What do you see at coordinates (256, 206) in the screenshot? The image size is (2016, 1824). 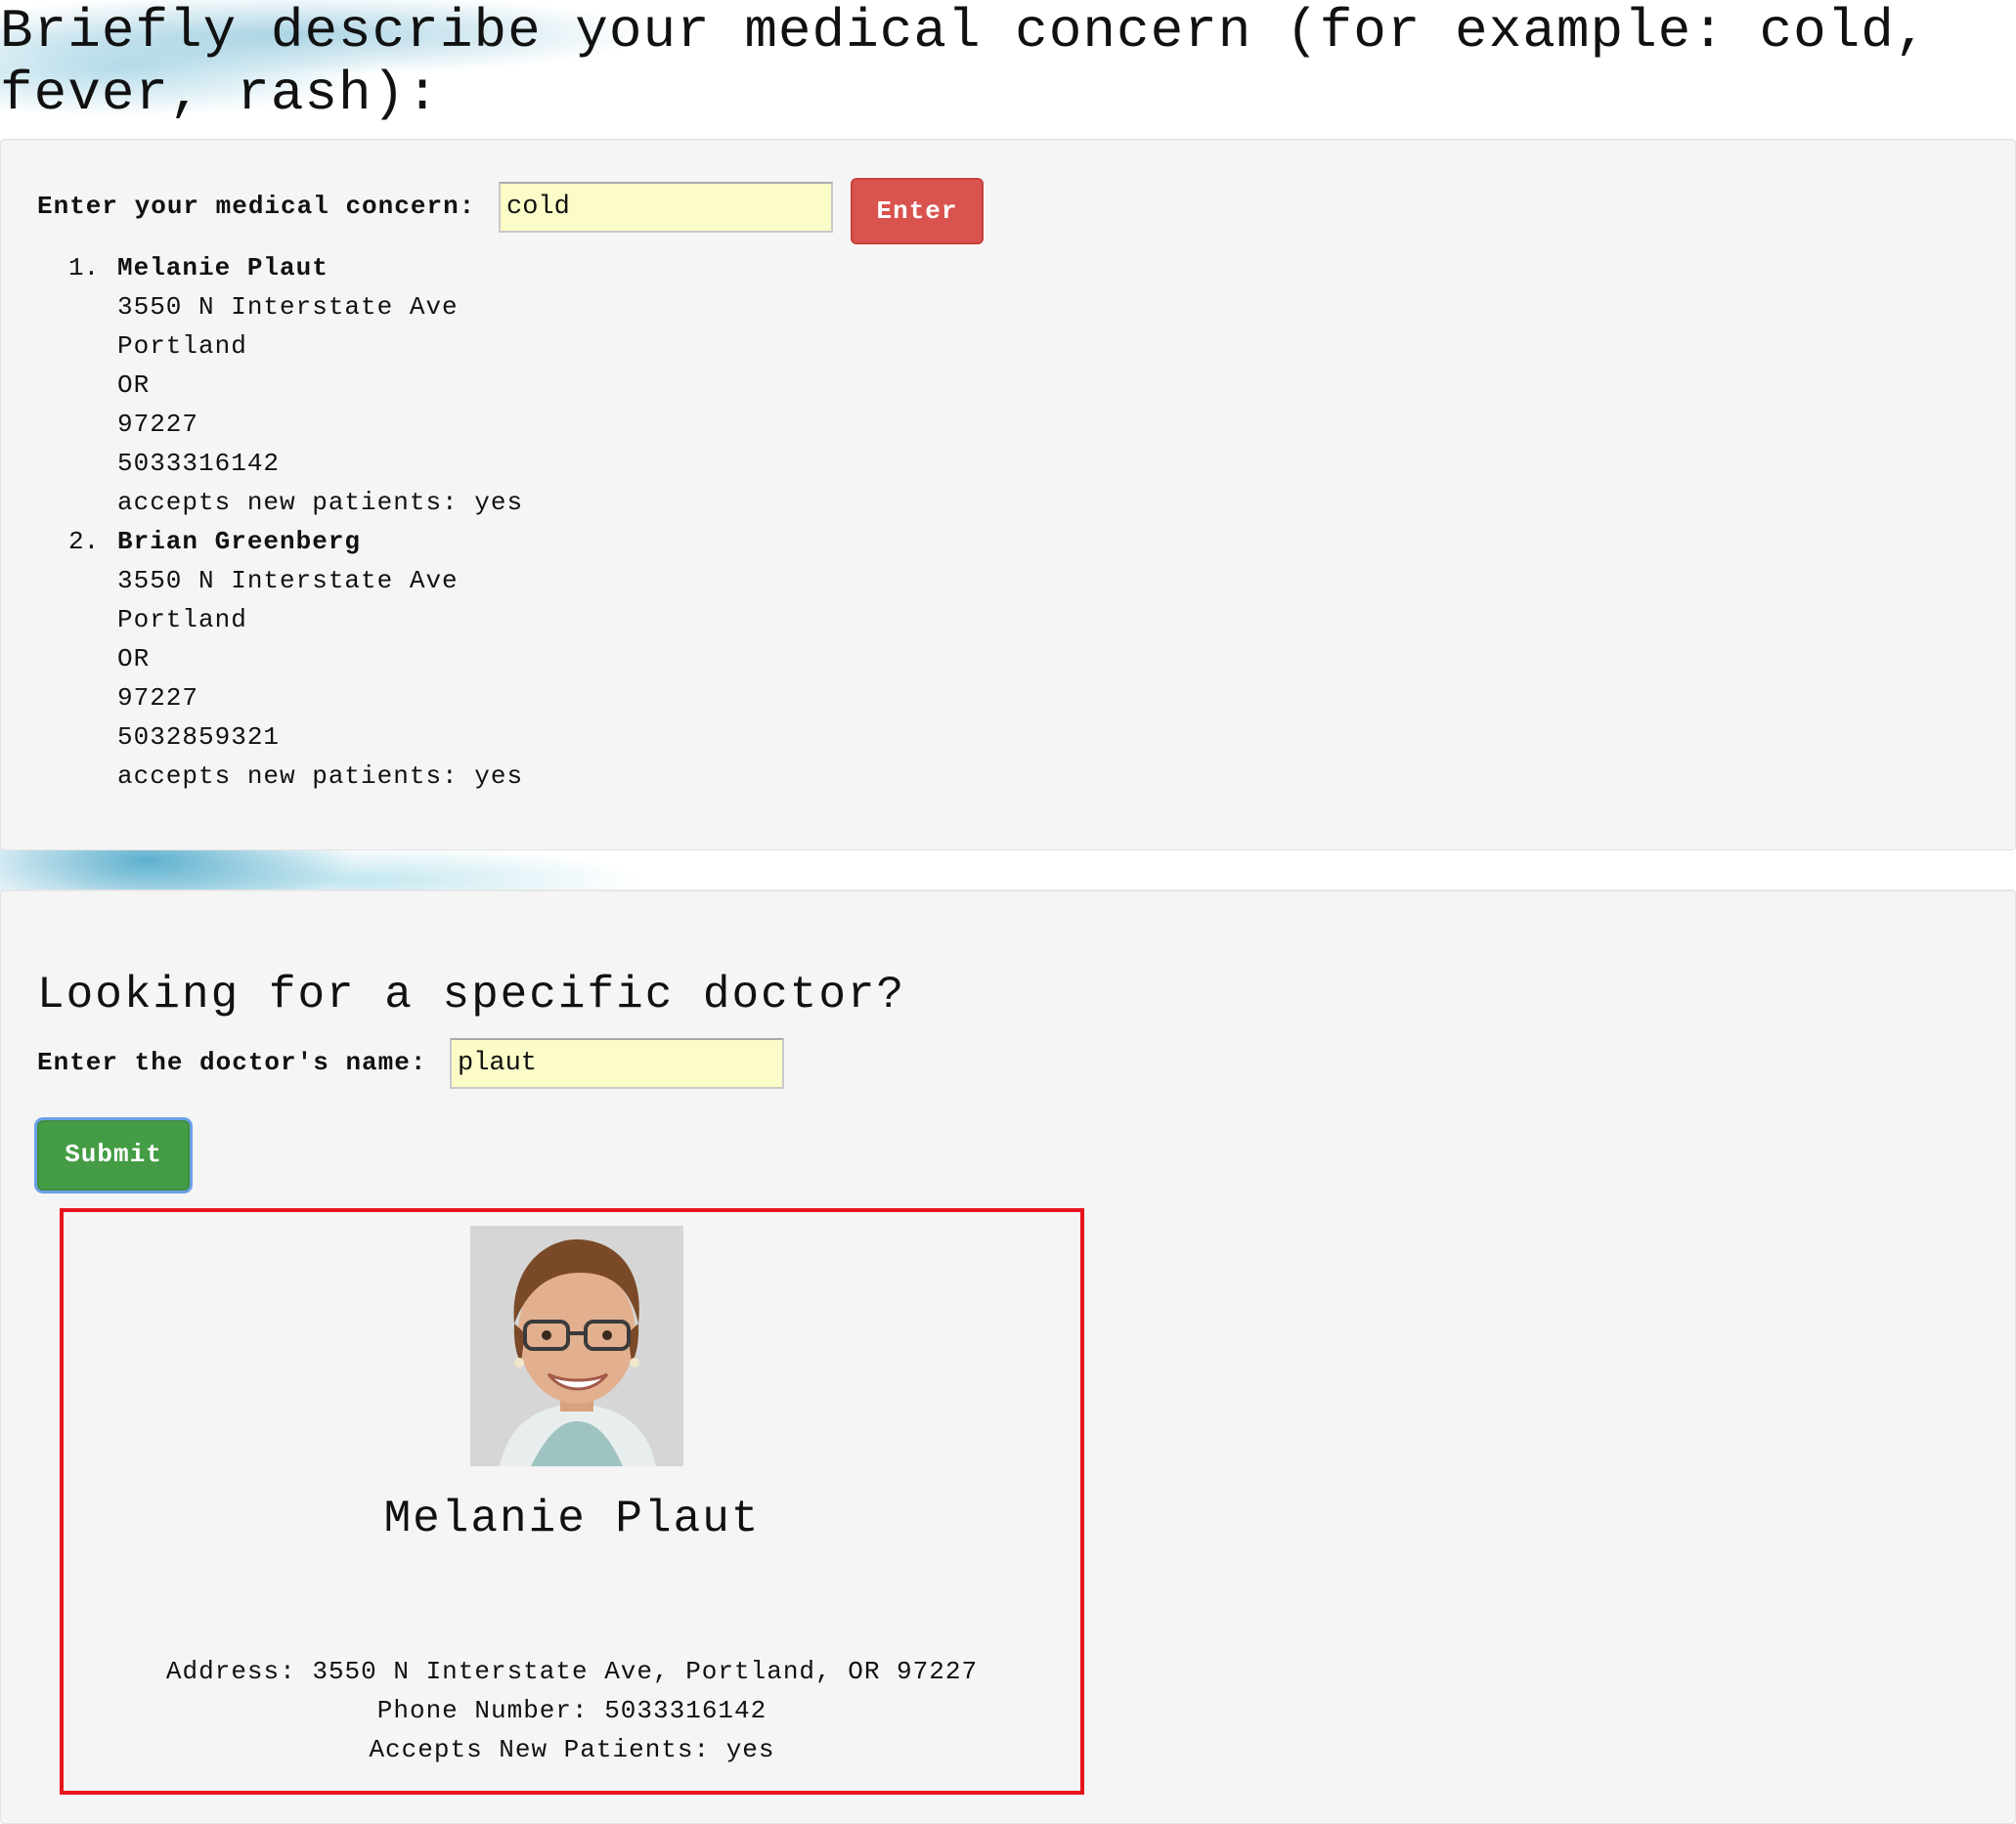 I see `concern-label: Enter your medical concern:` at bounding box center [256, 206].